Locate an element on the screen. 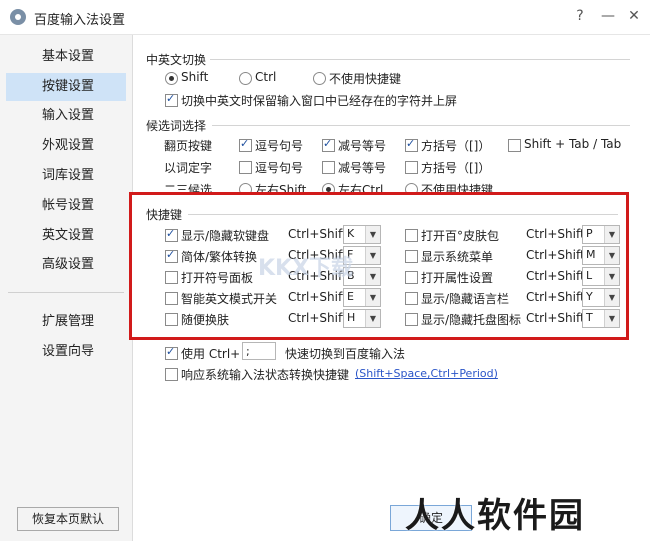 The height and width of the screenshot is (541, 650). radio-shift-label: Shift is located at coordinates (195, 77).